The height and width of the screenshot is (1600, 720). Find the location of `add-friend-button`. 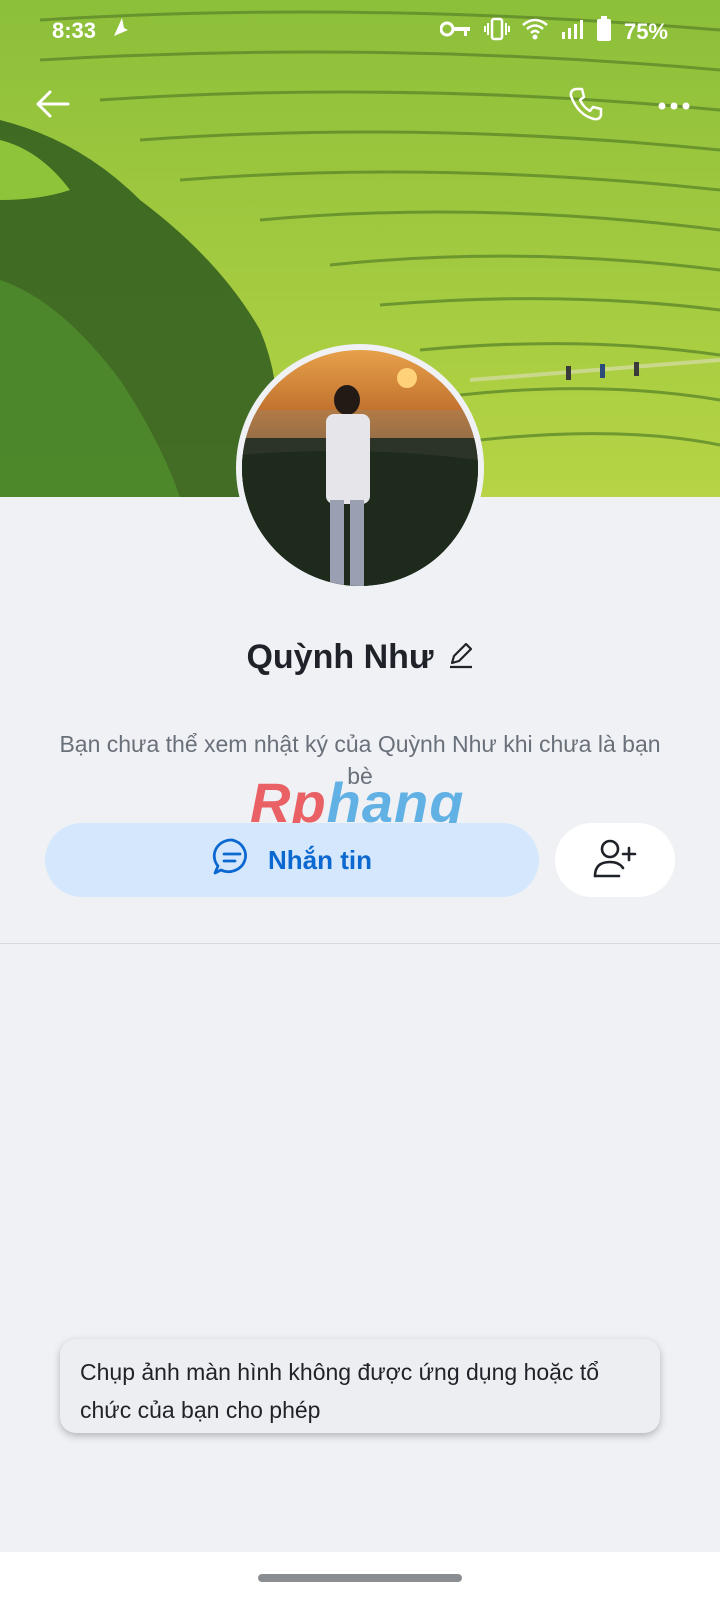

add-friend-button is located at coordinates (615, 860).